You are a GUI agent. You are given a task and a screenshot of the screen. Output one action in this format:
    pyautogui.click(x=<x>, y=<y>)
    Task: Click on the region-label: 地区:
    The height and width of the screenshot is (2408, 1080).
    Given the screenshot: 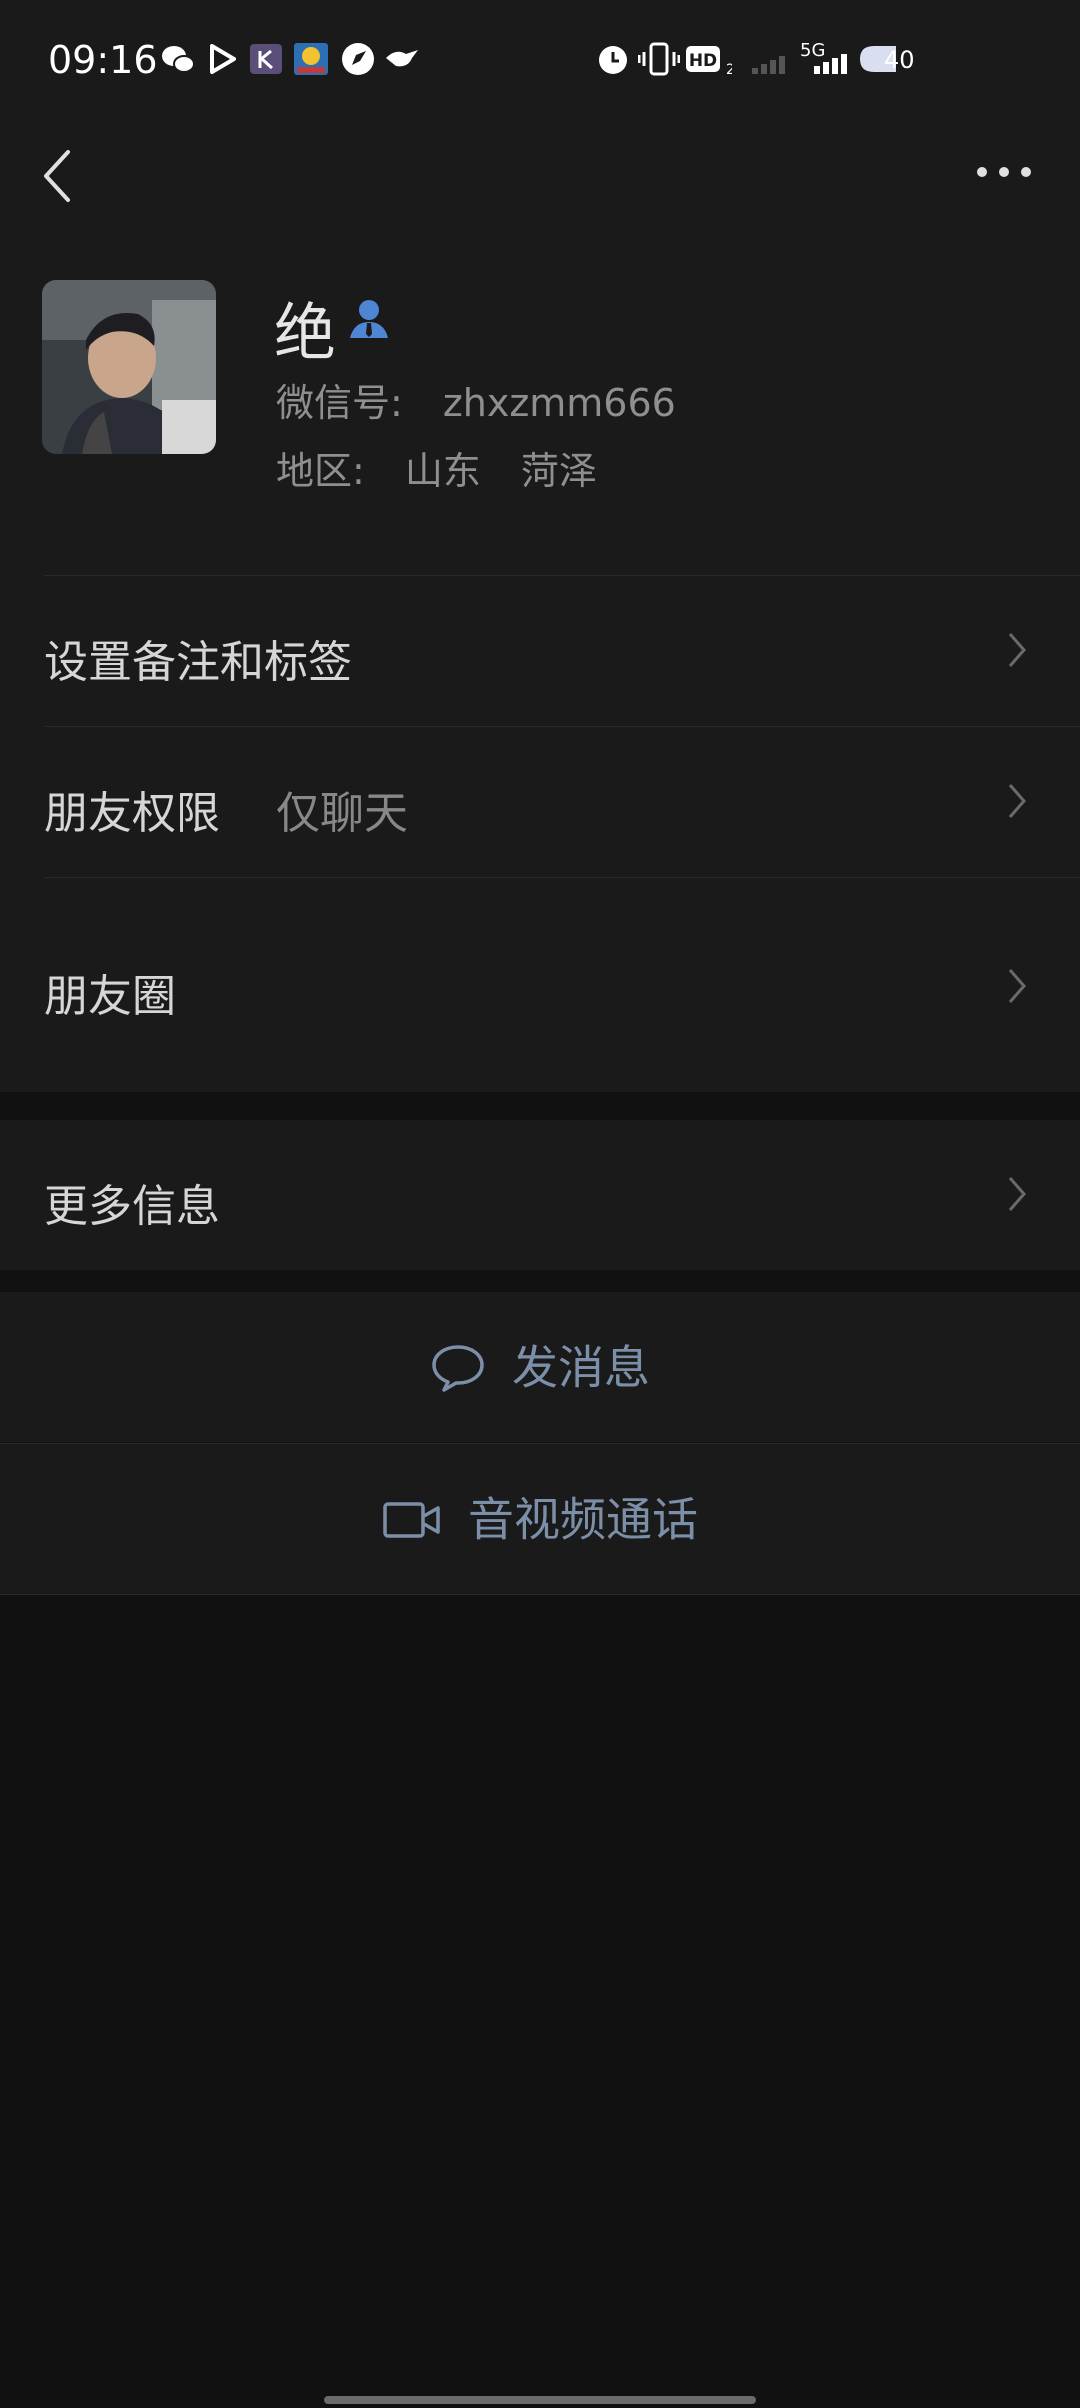 What is the action you would take?
    pyautogui.click(x=320, y=471)
    